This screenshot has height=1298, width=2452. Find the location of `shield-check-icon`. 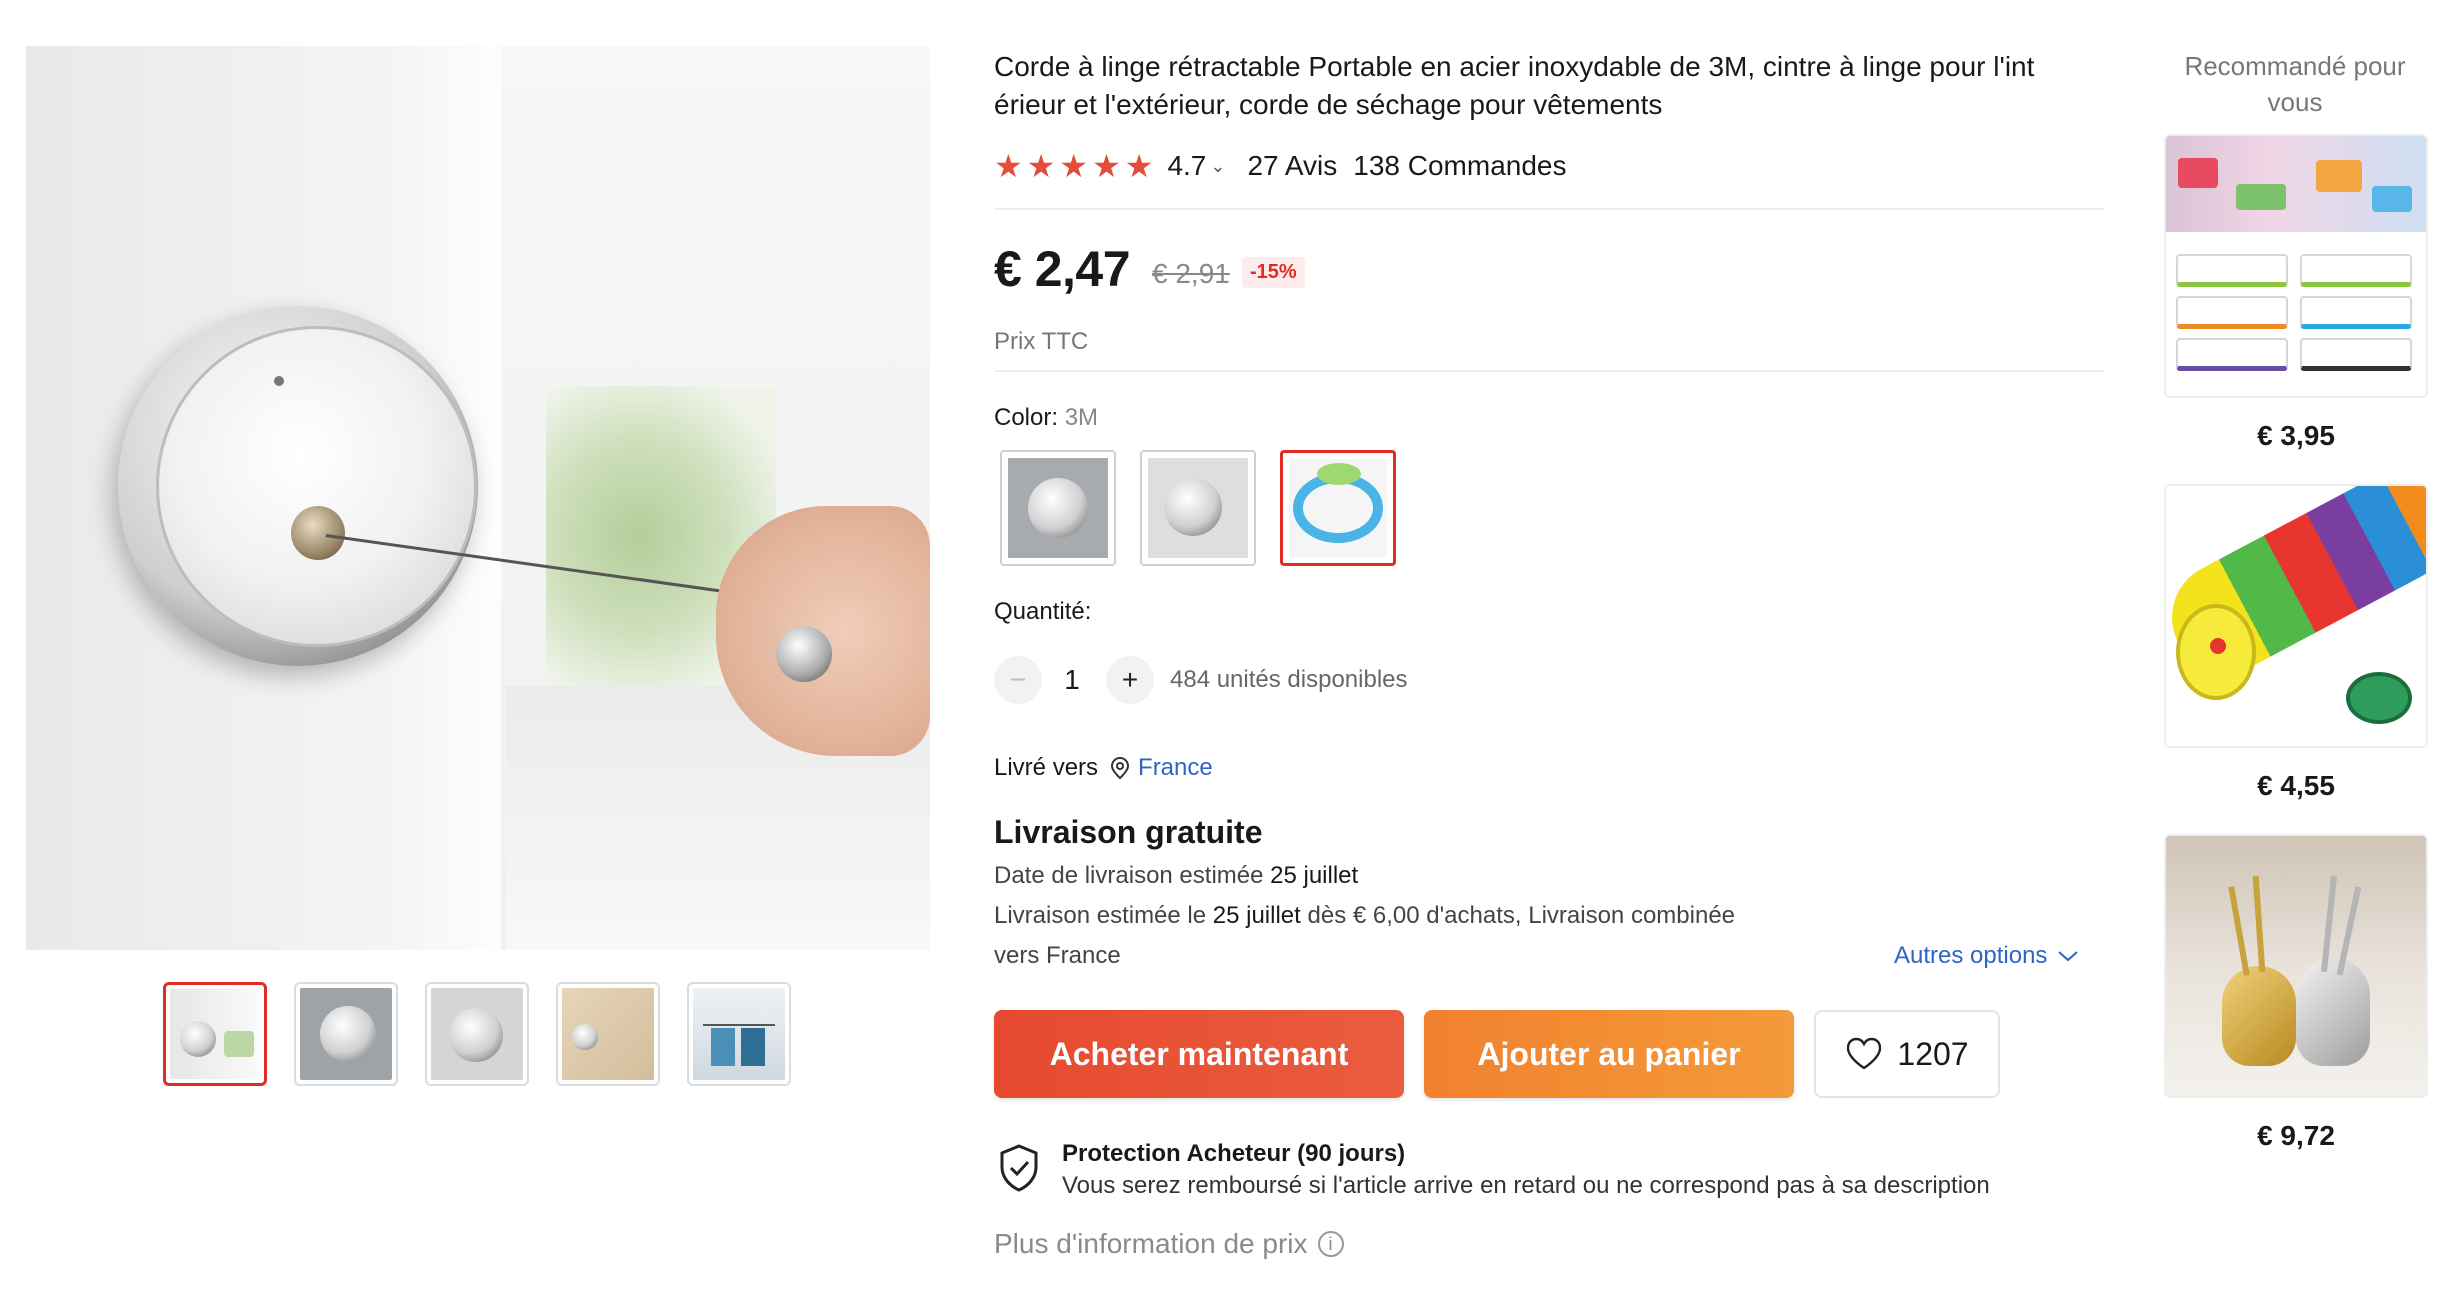

shield-check-icon is located at coordinates (1019, 1168).